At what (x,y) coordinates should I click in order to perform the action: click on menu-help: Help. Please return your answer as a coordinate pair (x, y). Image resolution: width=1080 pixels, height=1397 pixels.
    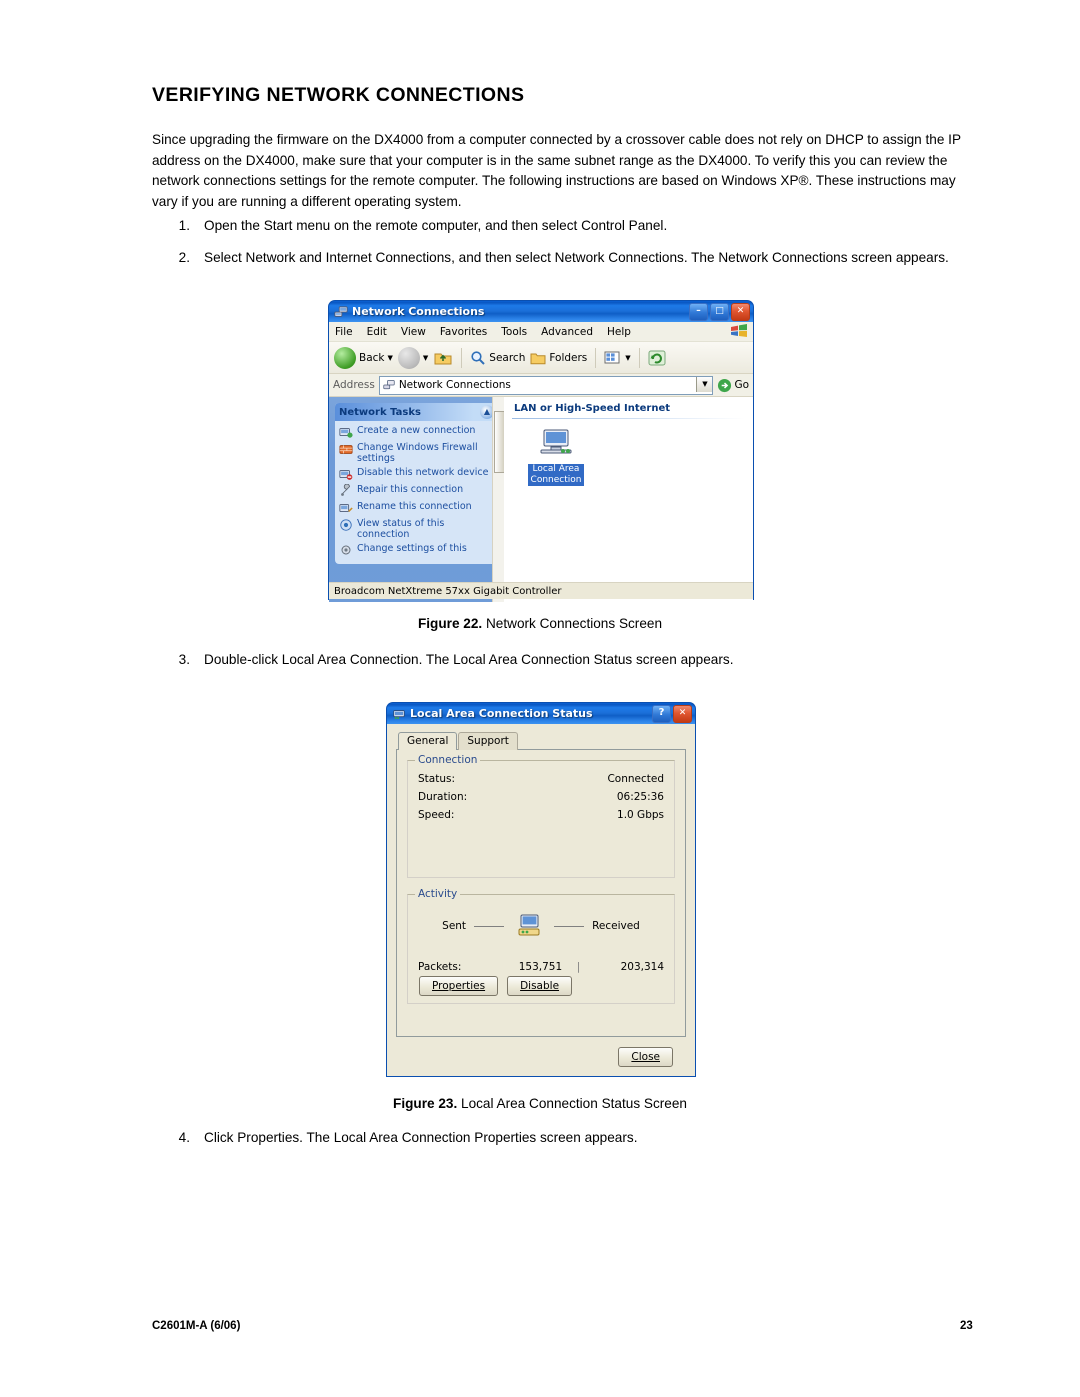
    Looking at the image, I should click on (619, 332).